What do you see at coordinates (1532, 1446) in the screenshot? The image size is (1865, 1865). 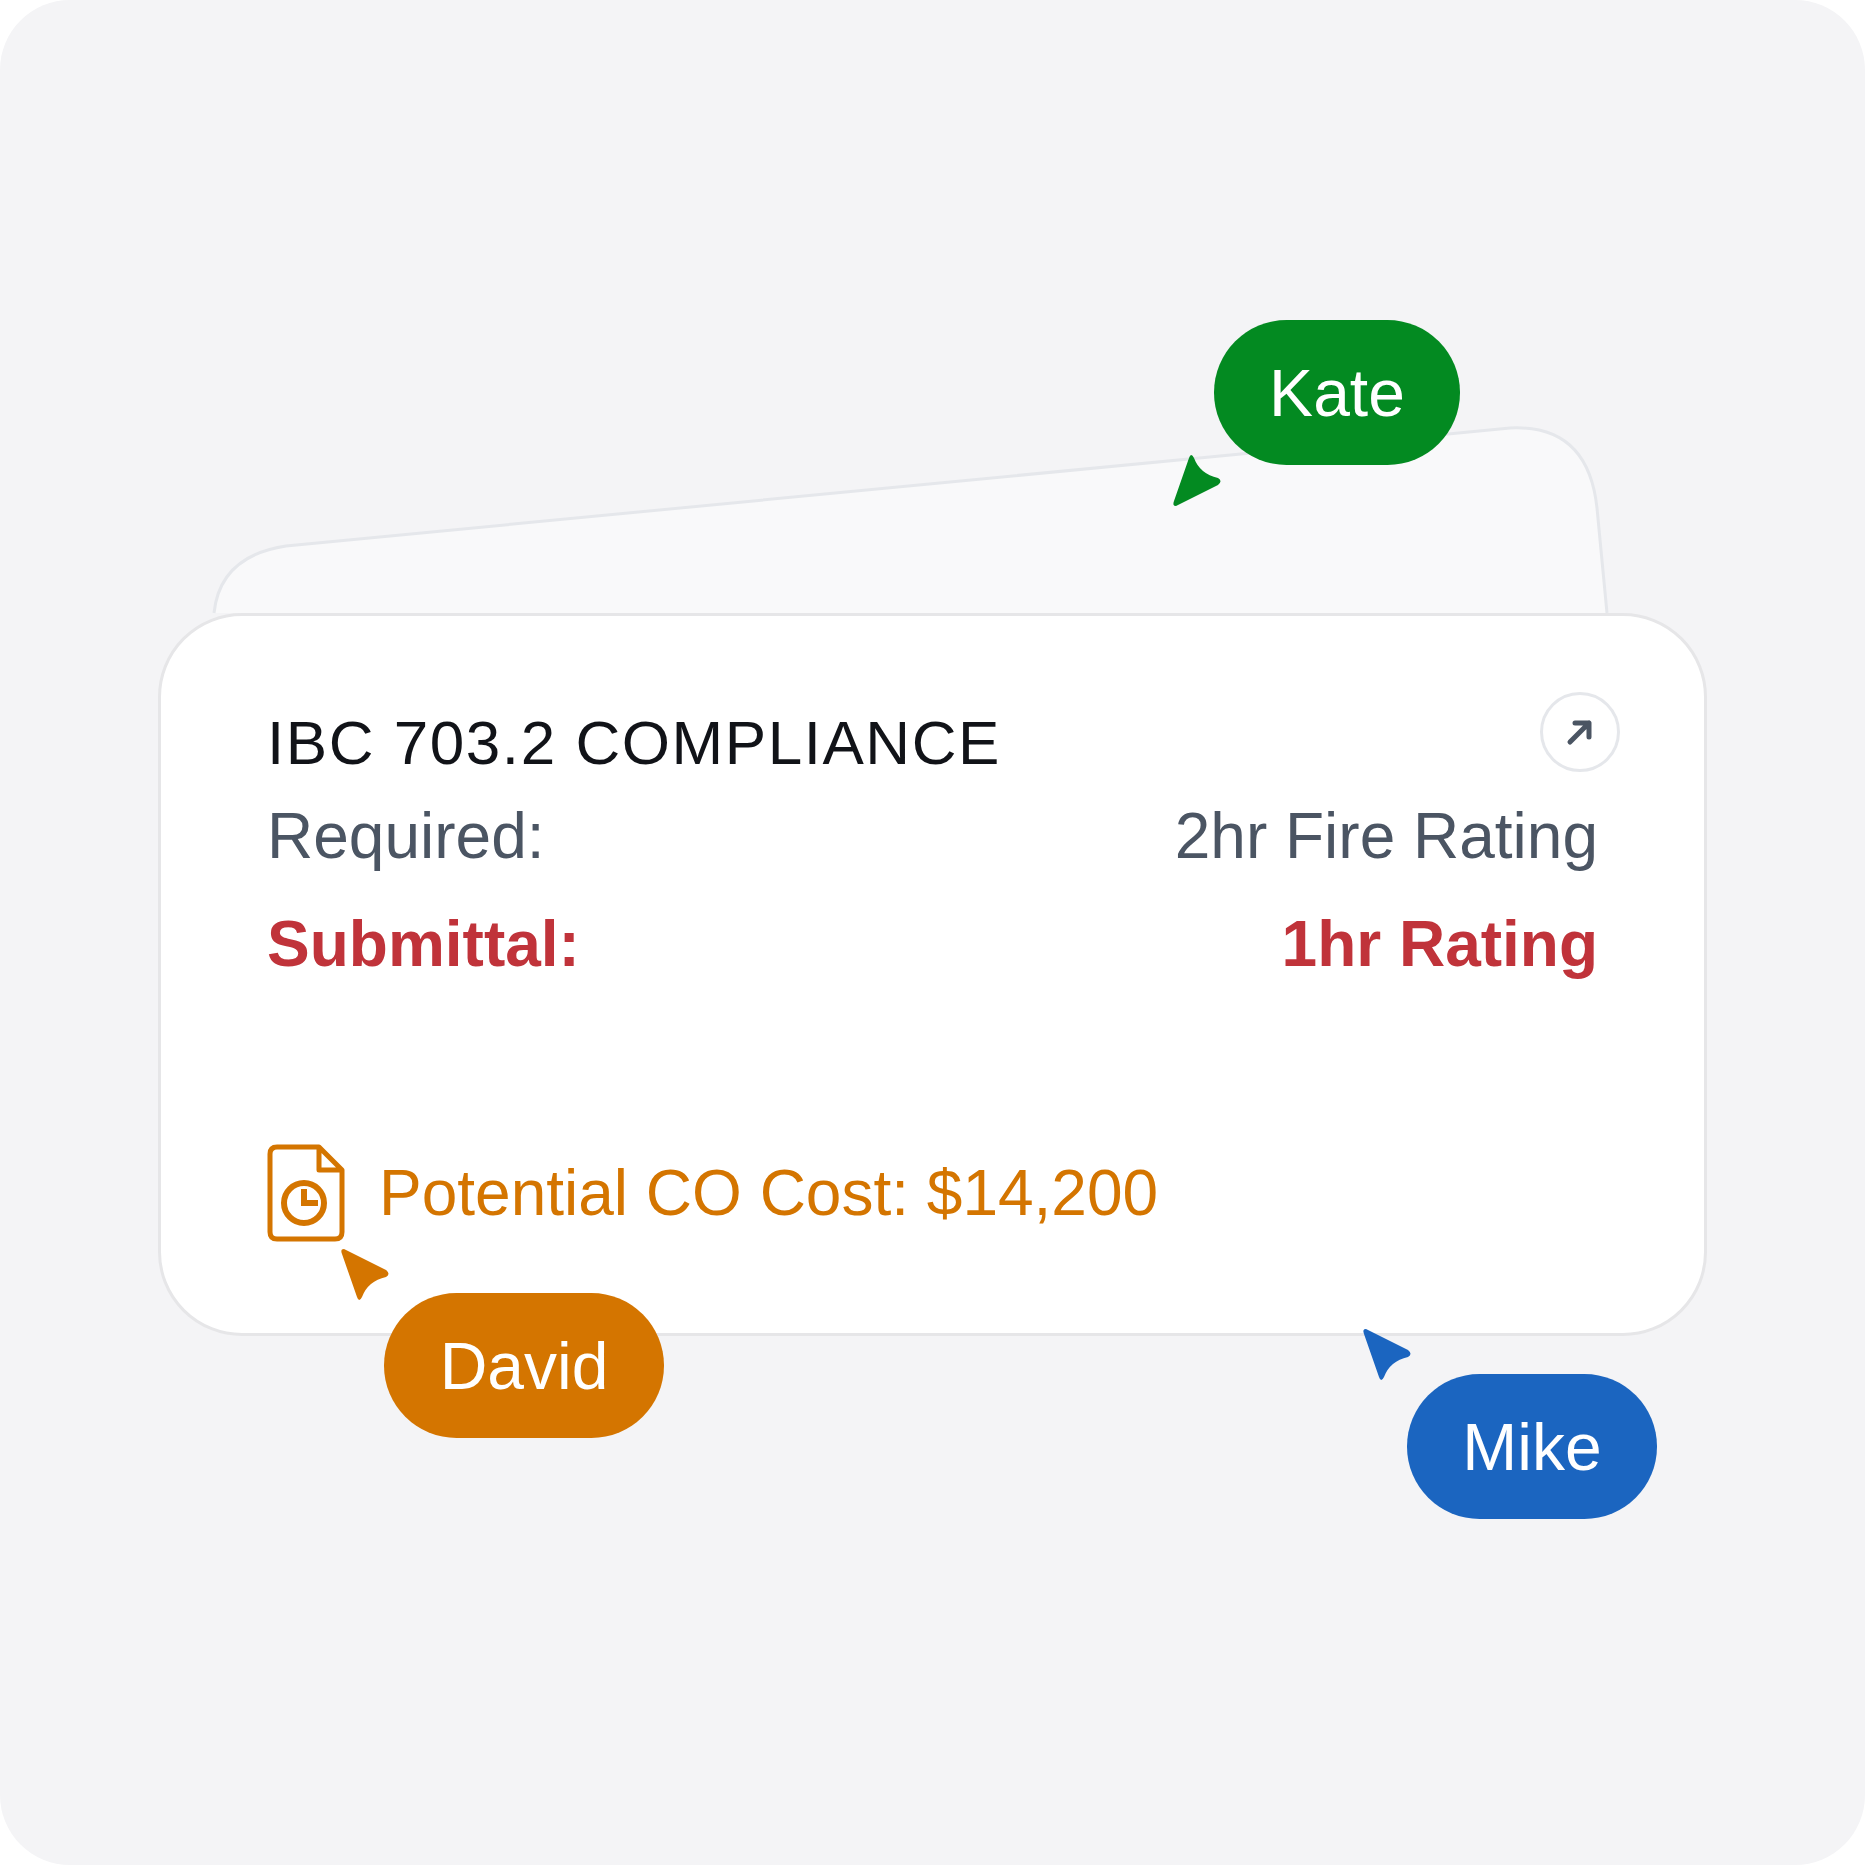 I see `user-name-tag: Mike` at bounding box center [1532, 1446].